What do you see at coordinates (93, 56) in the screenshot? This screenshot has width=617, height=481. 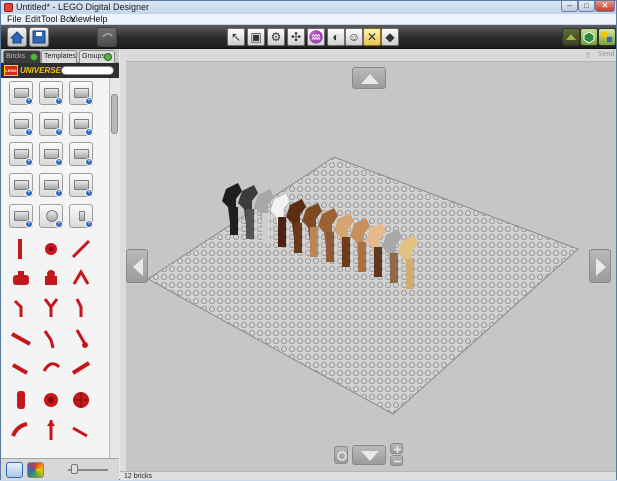 I see `tab-groups-label: Groups` at bounding box center [93, 56].